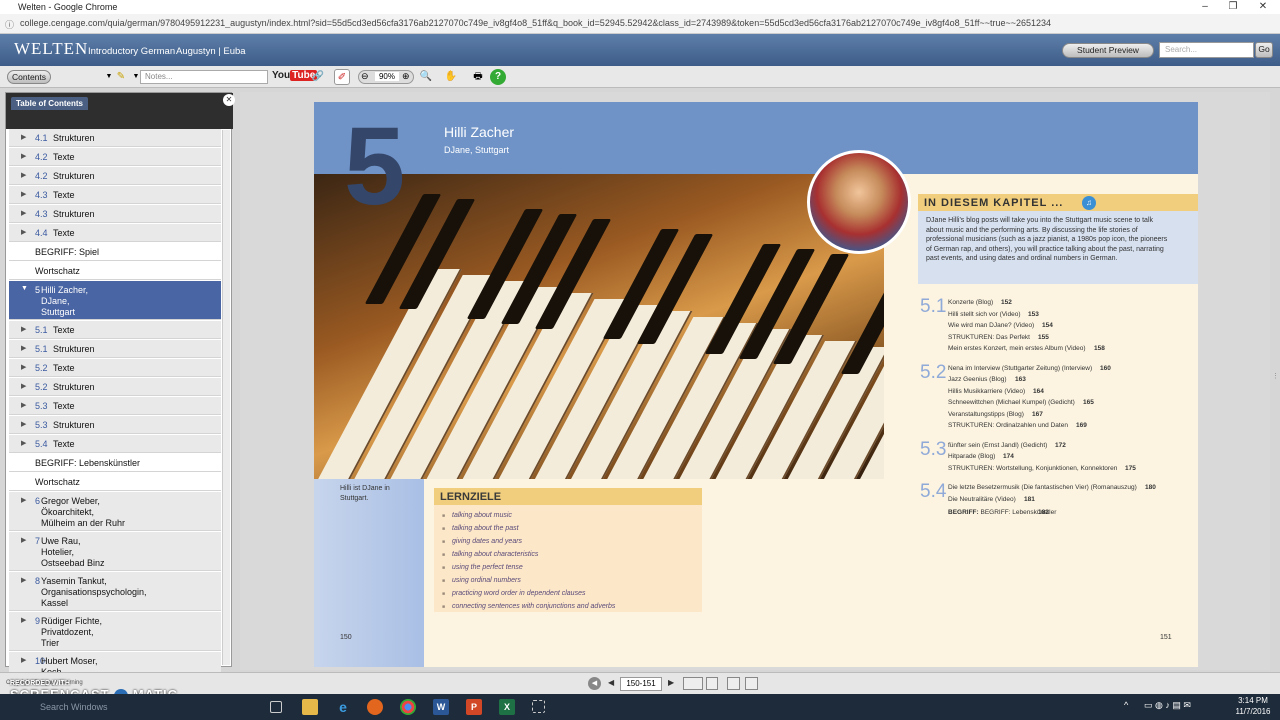  What do you see at coordinates (478, 77) in the screenshot?
I see `print-icon: 🖶` at bounding box center [478, 77].